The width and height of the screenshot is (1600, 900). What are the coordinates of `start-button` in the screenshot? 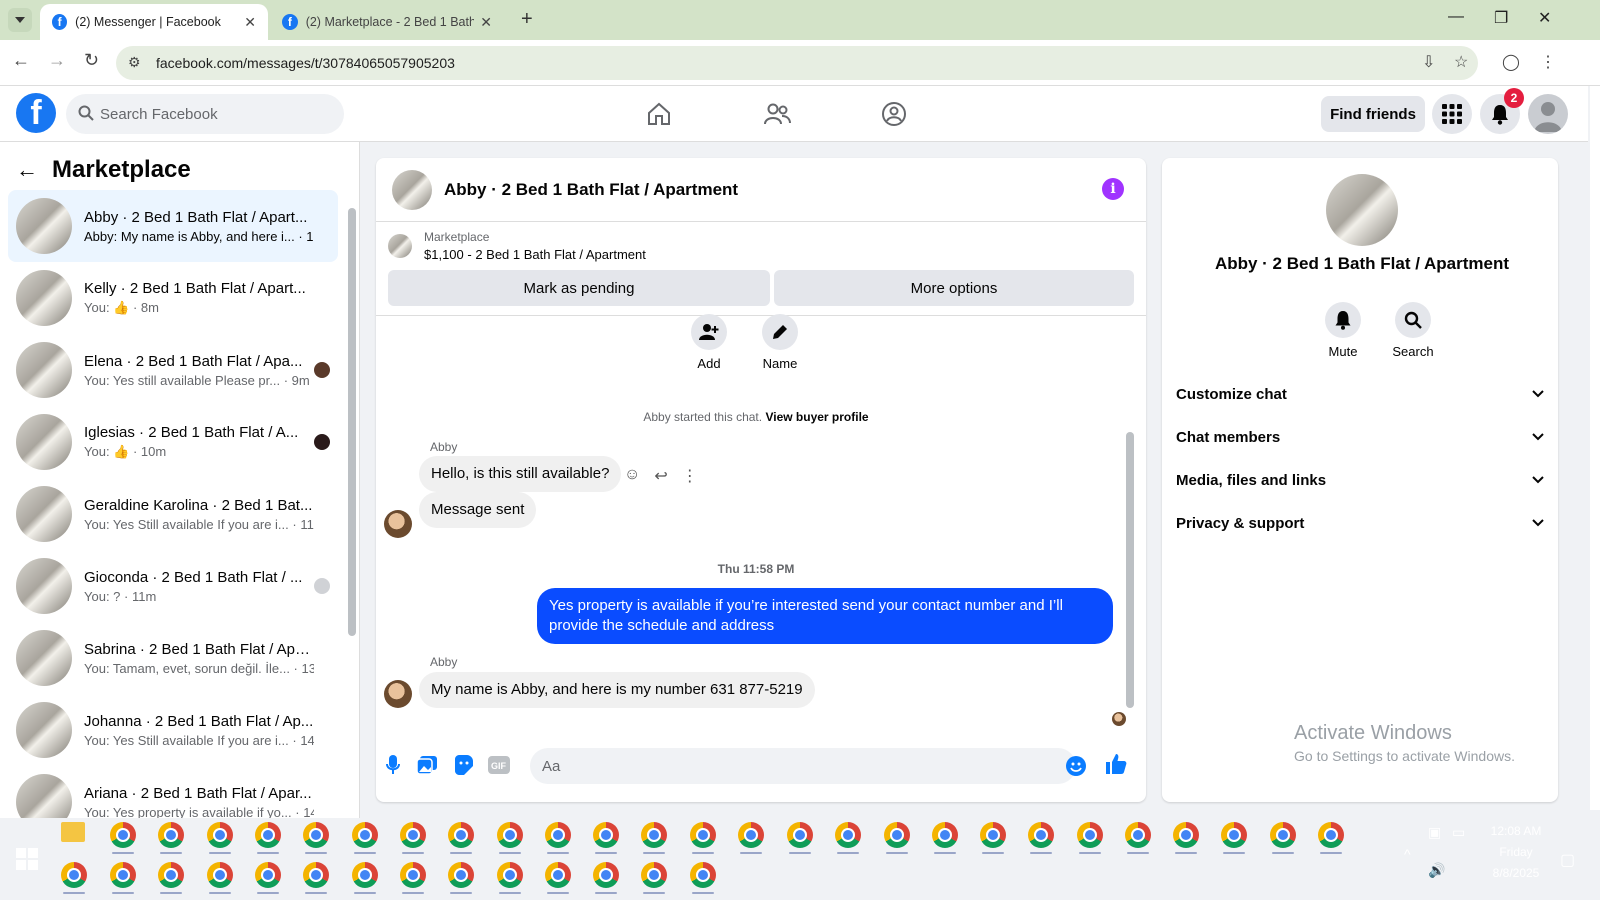 It's located at (27, 859).